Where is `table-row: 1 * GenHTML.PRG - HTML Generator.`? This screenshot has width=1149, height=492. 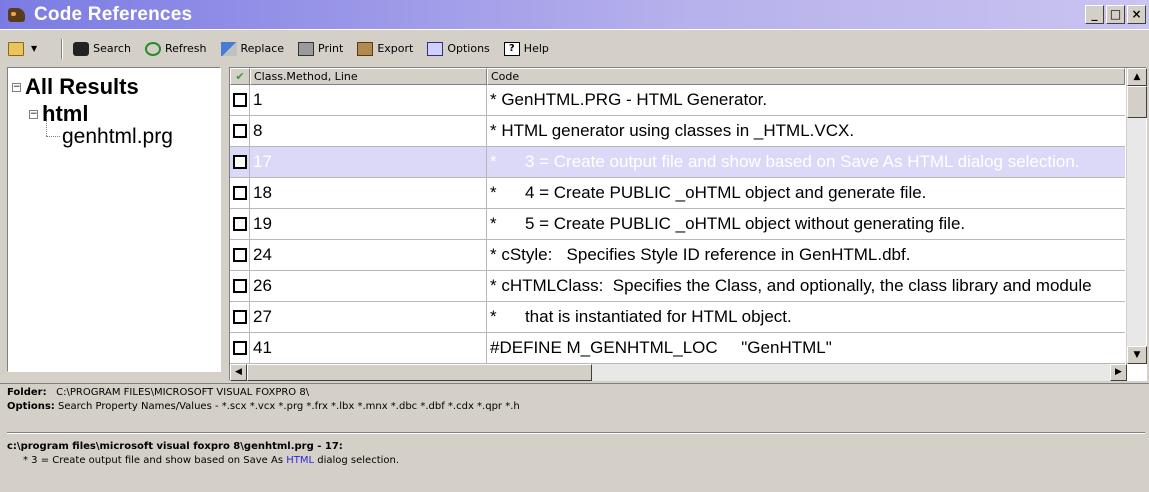
table-row: 1 * GenHTML.PRG - HTML Generator. is located at coordinates (677, 100).